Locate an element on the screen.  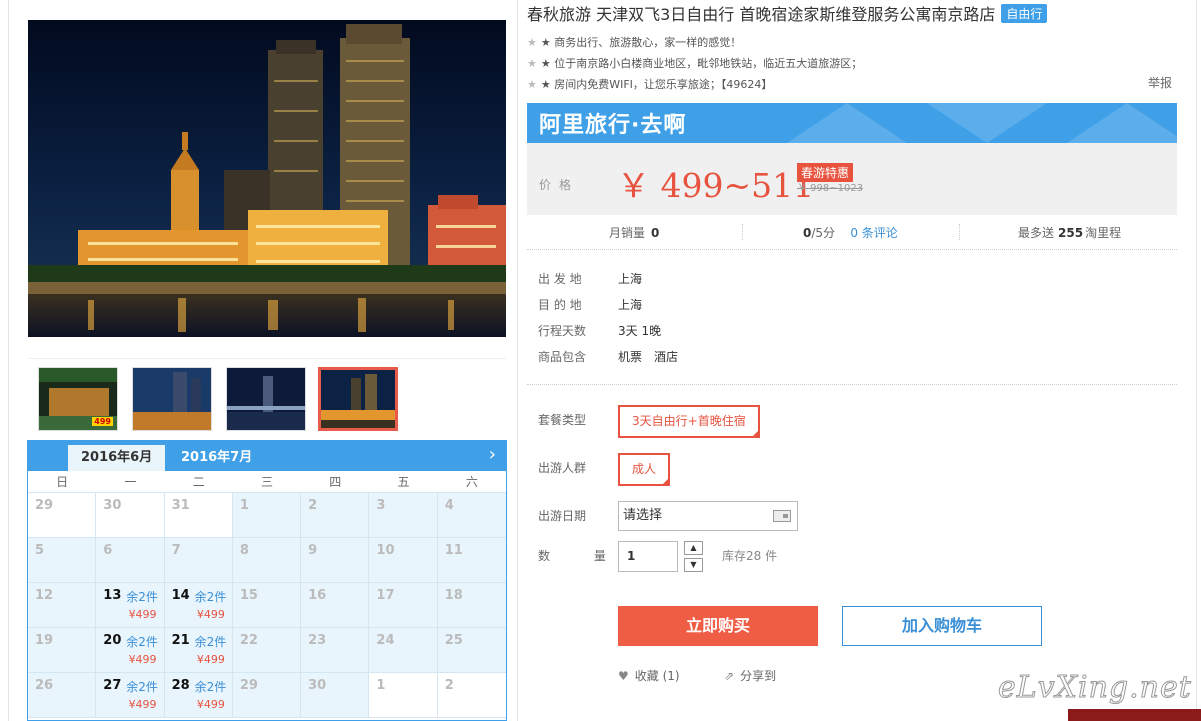
travel-date-picker: 请选择 is located at coordinates (708, 516).